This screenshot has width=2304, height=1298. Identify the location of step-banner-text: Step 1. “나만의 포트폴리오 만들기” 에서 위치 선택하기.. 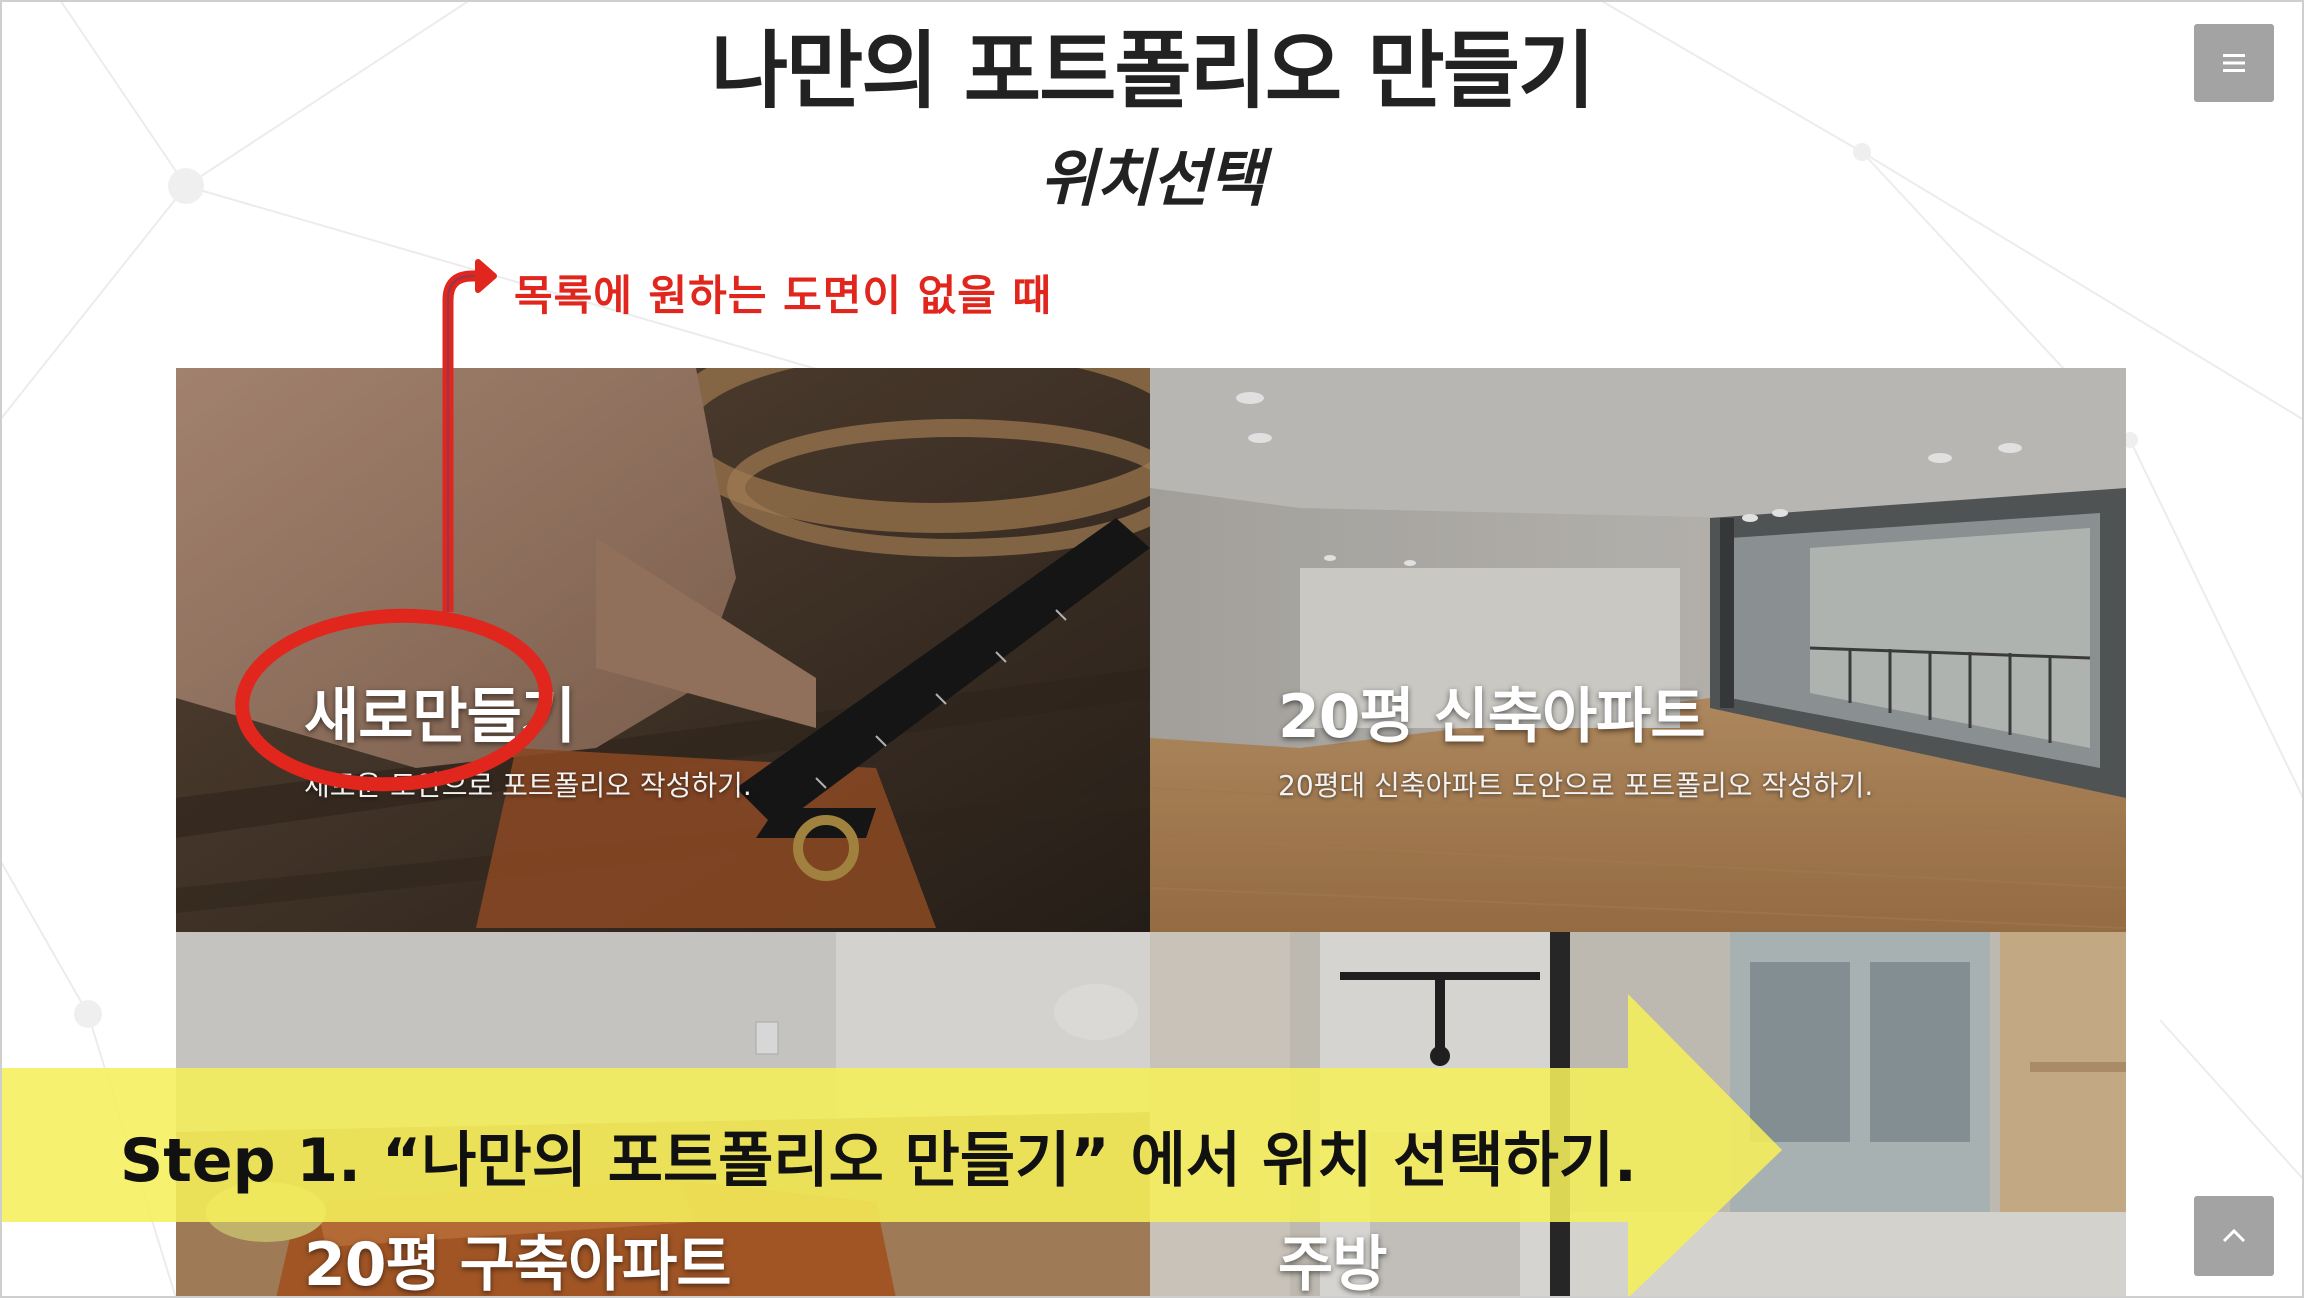
(878, 1161).